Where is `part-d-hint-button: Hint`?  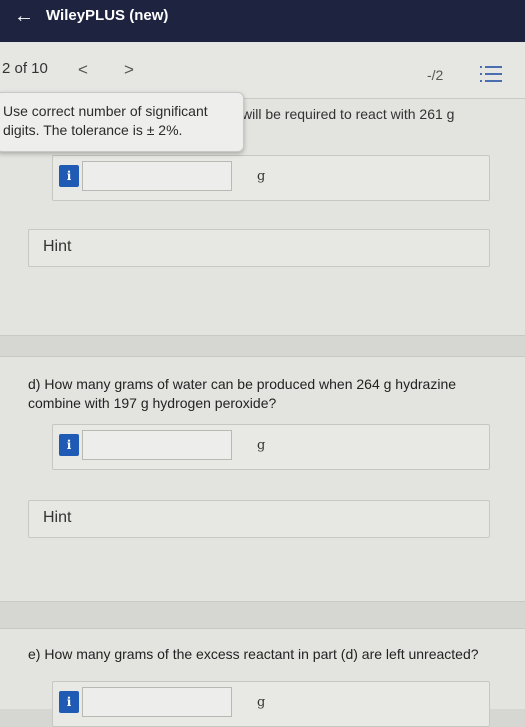 part-d-hint-button: Hint is located at coordinates (259, 519).